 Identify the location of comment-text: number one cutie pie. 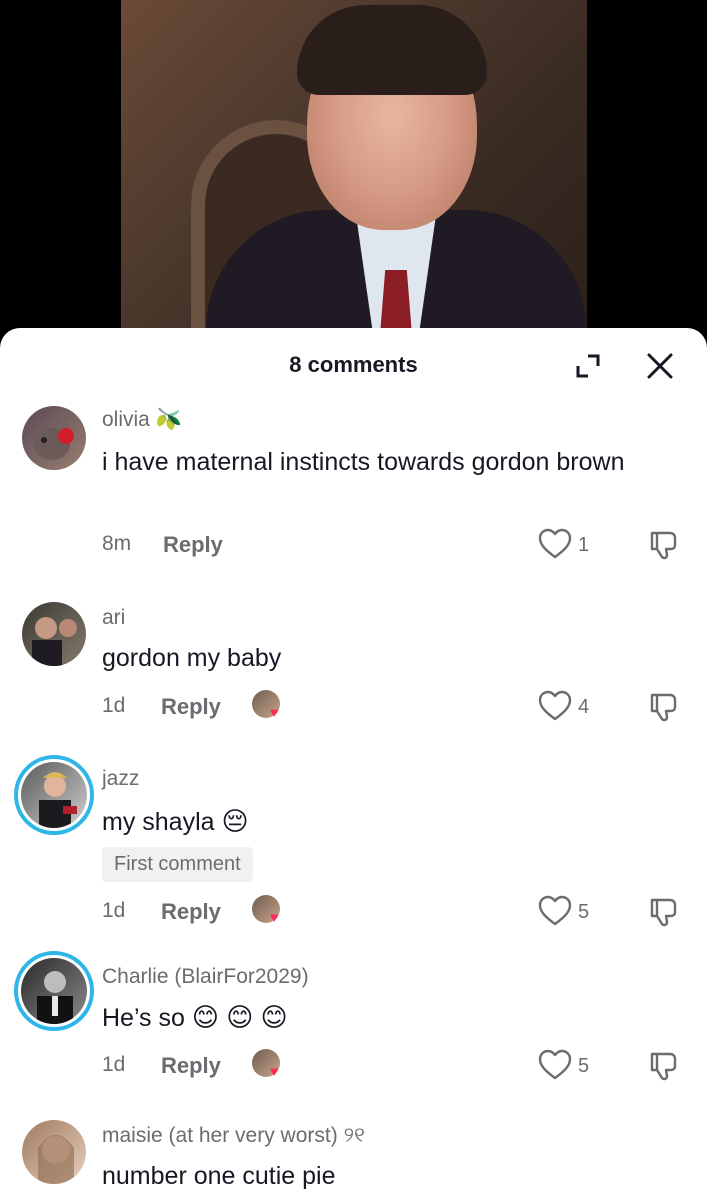
(219, 1176).